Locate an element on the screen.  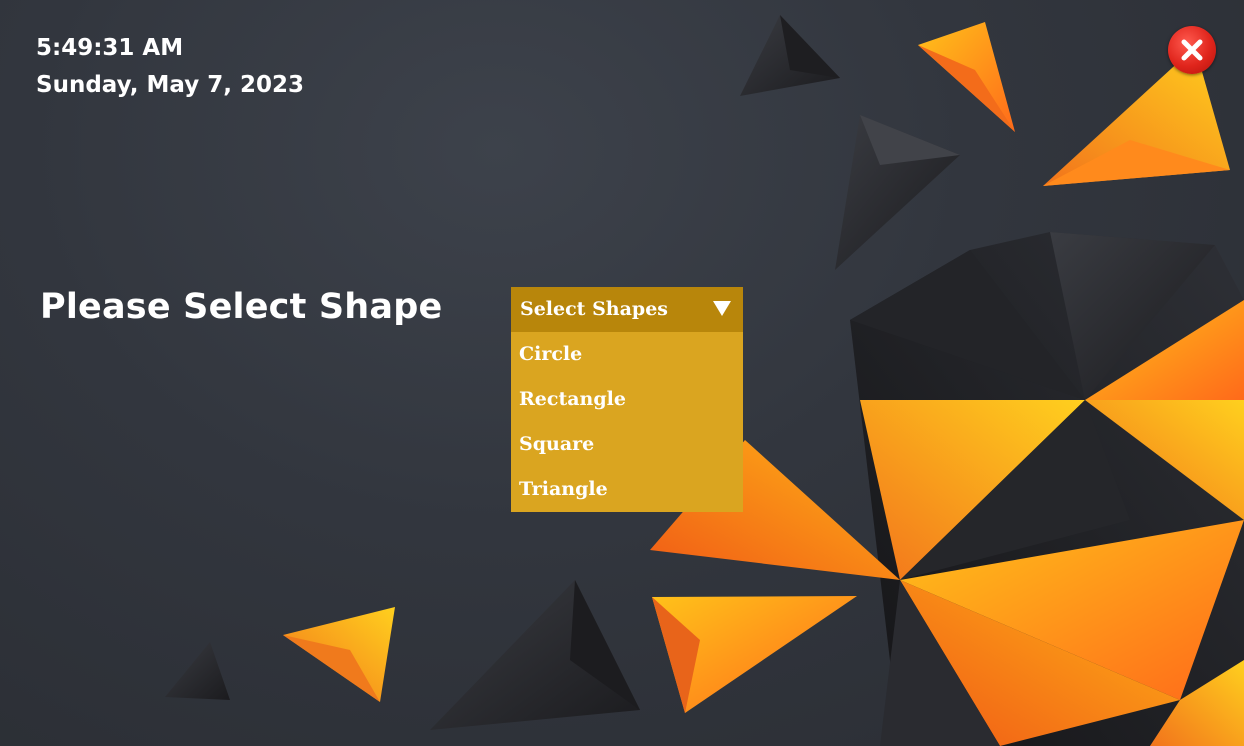
shape-options-list: Circle Rectangle Square Triangle is located at coordinates (627, 422).